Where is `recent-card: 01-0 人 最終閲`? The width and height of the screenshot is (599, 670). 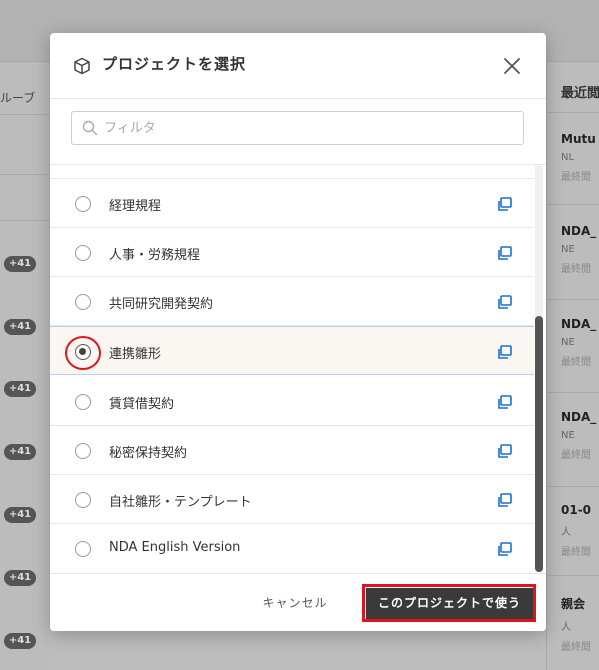
recent-card: 01-0 人 最終閲 is located at coordinates (576, 530).